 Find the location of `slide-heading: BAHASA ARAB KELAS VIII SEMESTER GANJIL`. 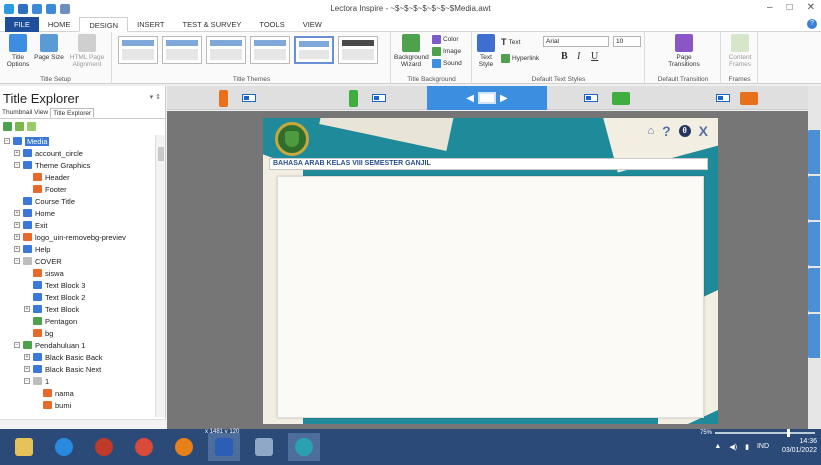

slide-heading: BAHASA ARAB KELAS VIII SEMESTER GANJIL is located at coordinates (488, 164).